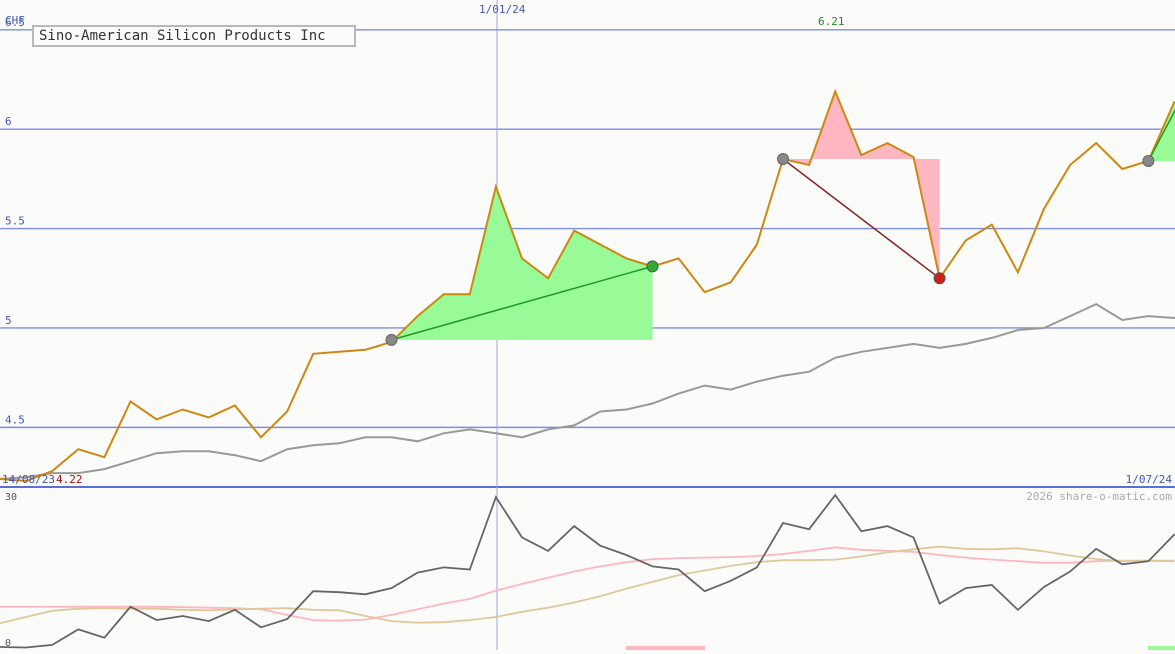  What do you see at coordinates (11, 497) in the screenshot?
I see `osc-tick-30: 30` at bounding box center [11, 497].